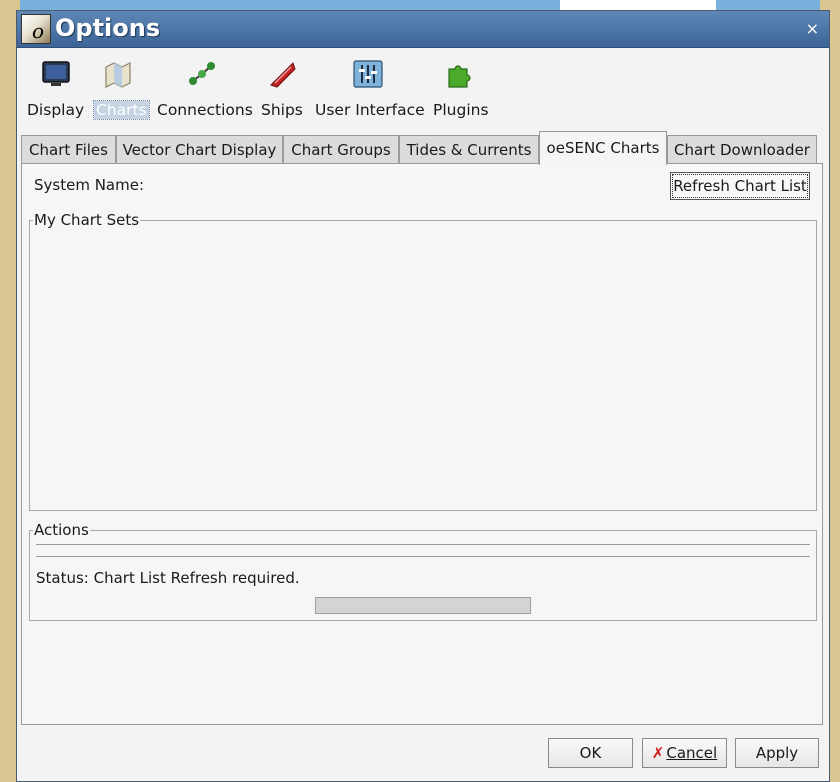 This screenshot has height=782, width=840. Describe the element at coordinates (202, 73) in the screenshot. I see `connections-icon` at that location.